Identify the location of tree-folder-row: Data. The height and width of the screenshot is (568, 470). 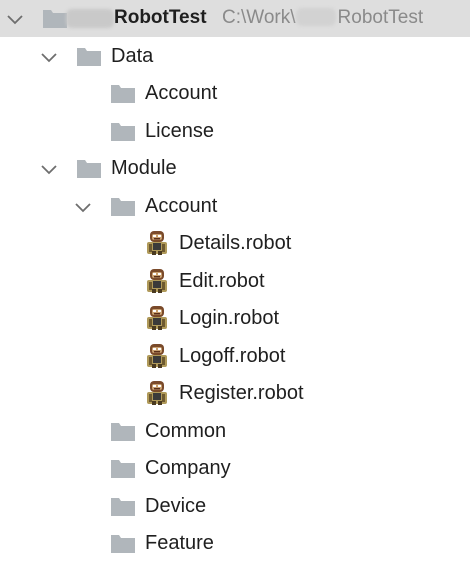
(235, 56).